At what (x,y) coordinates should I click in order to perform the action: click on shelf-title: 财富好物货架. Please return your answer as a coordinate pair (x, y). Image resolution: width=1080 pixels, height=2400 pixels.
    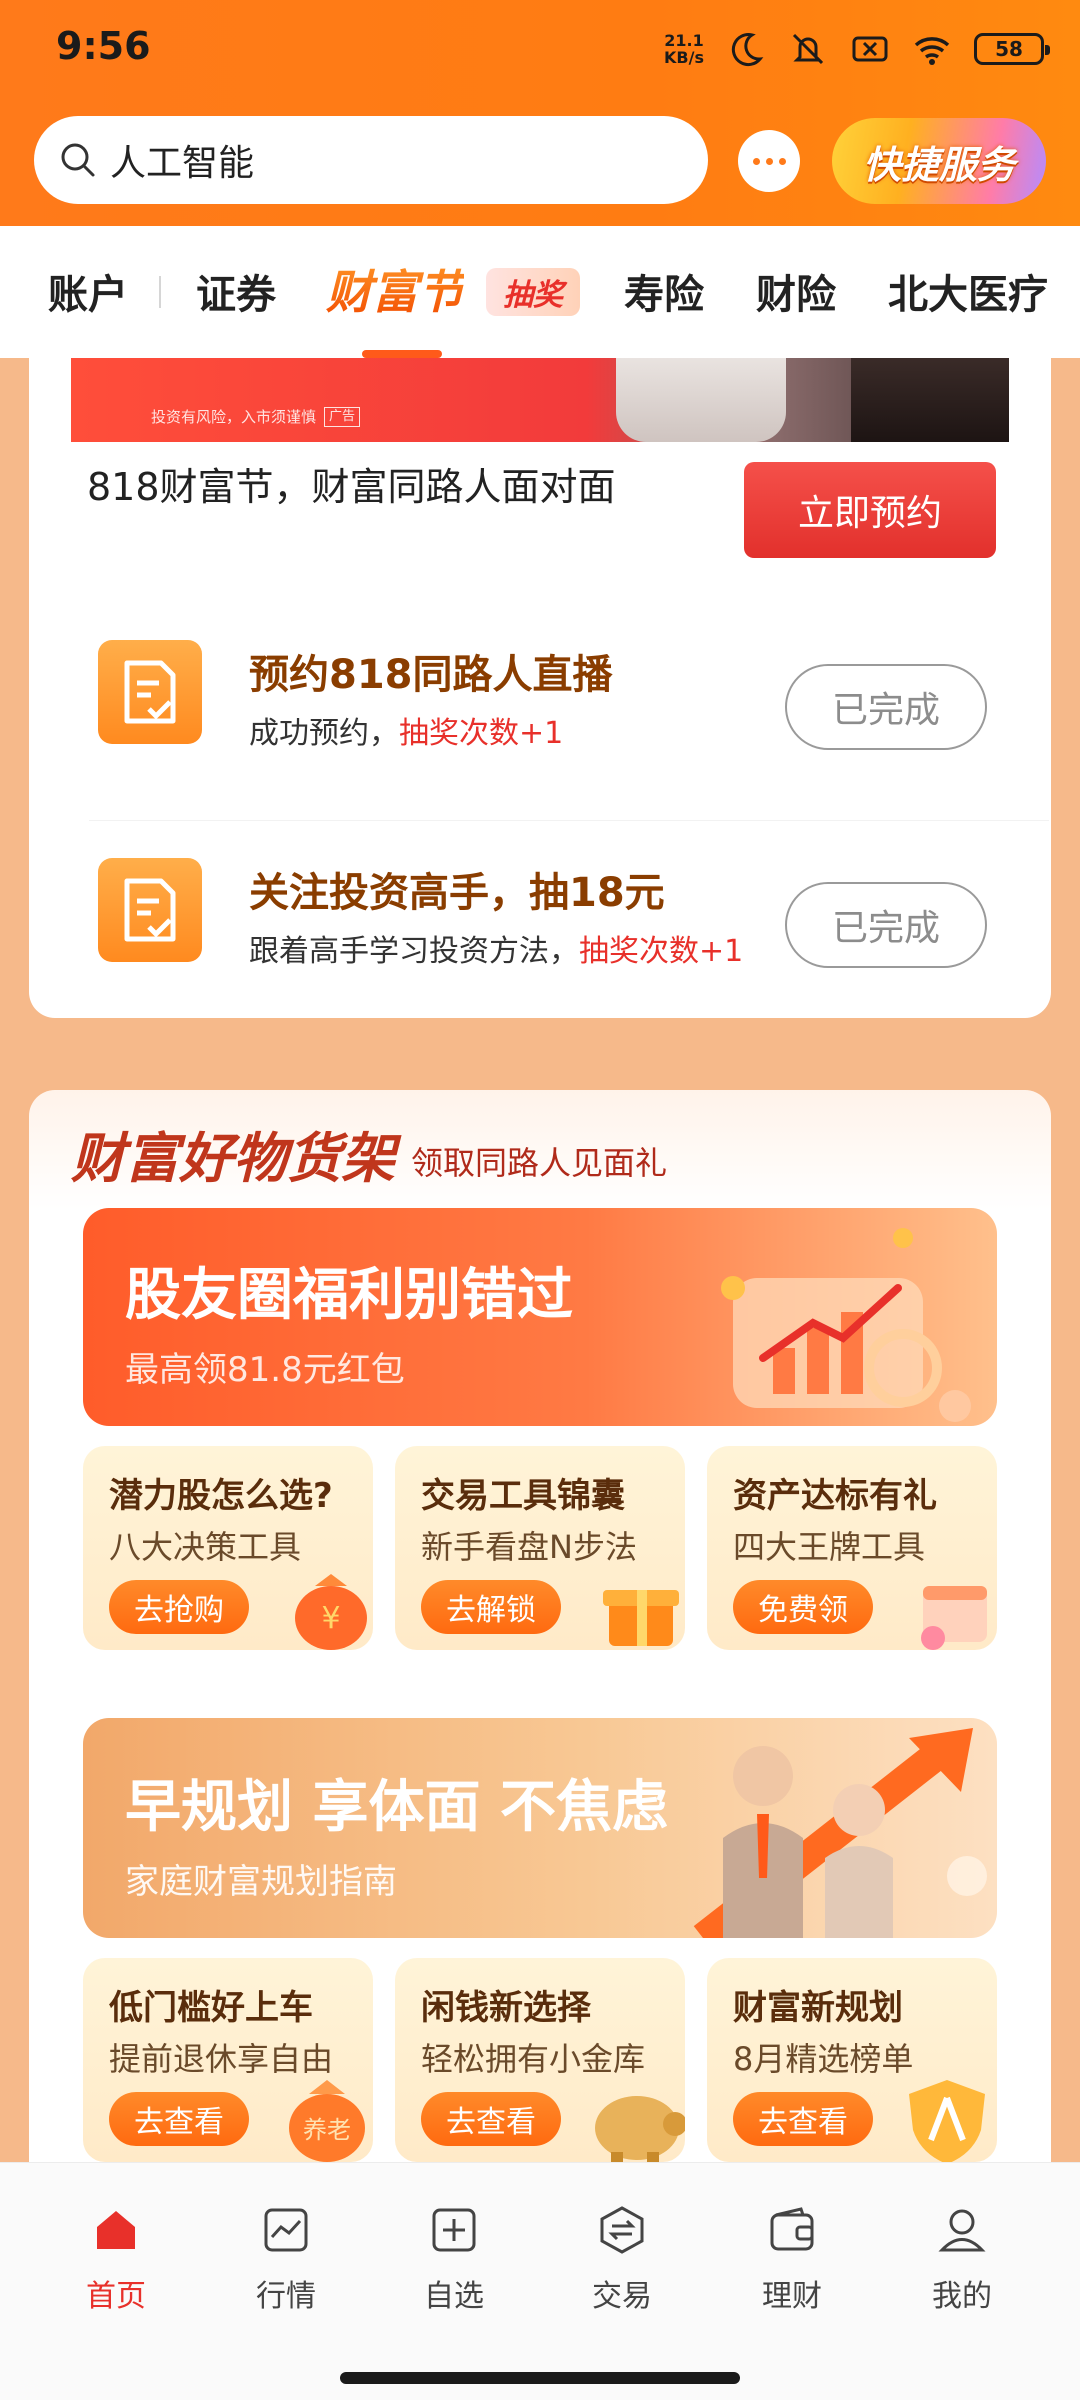
    Looking at the image, I should click on (233, 1158).